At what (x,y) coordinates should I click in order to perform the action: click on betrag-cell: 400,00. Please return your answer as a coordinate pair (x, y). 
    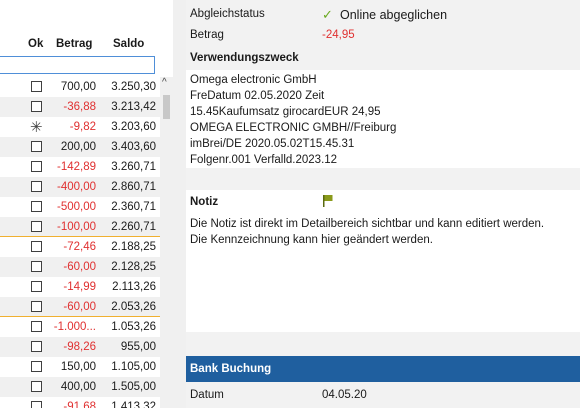
    Looking at the image, I should click on (78, 387).